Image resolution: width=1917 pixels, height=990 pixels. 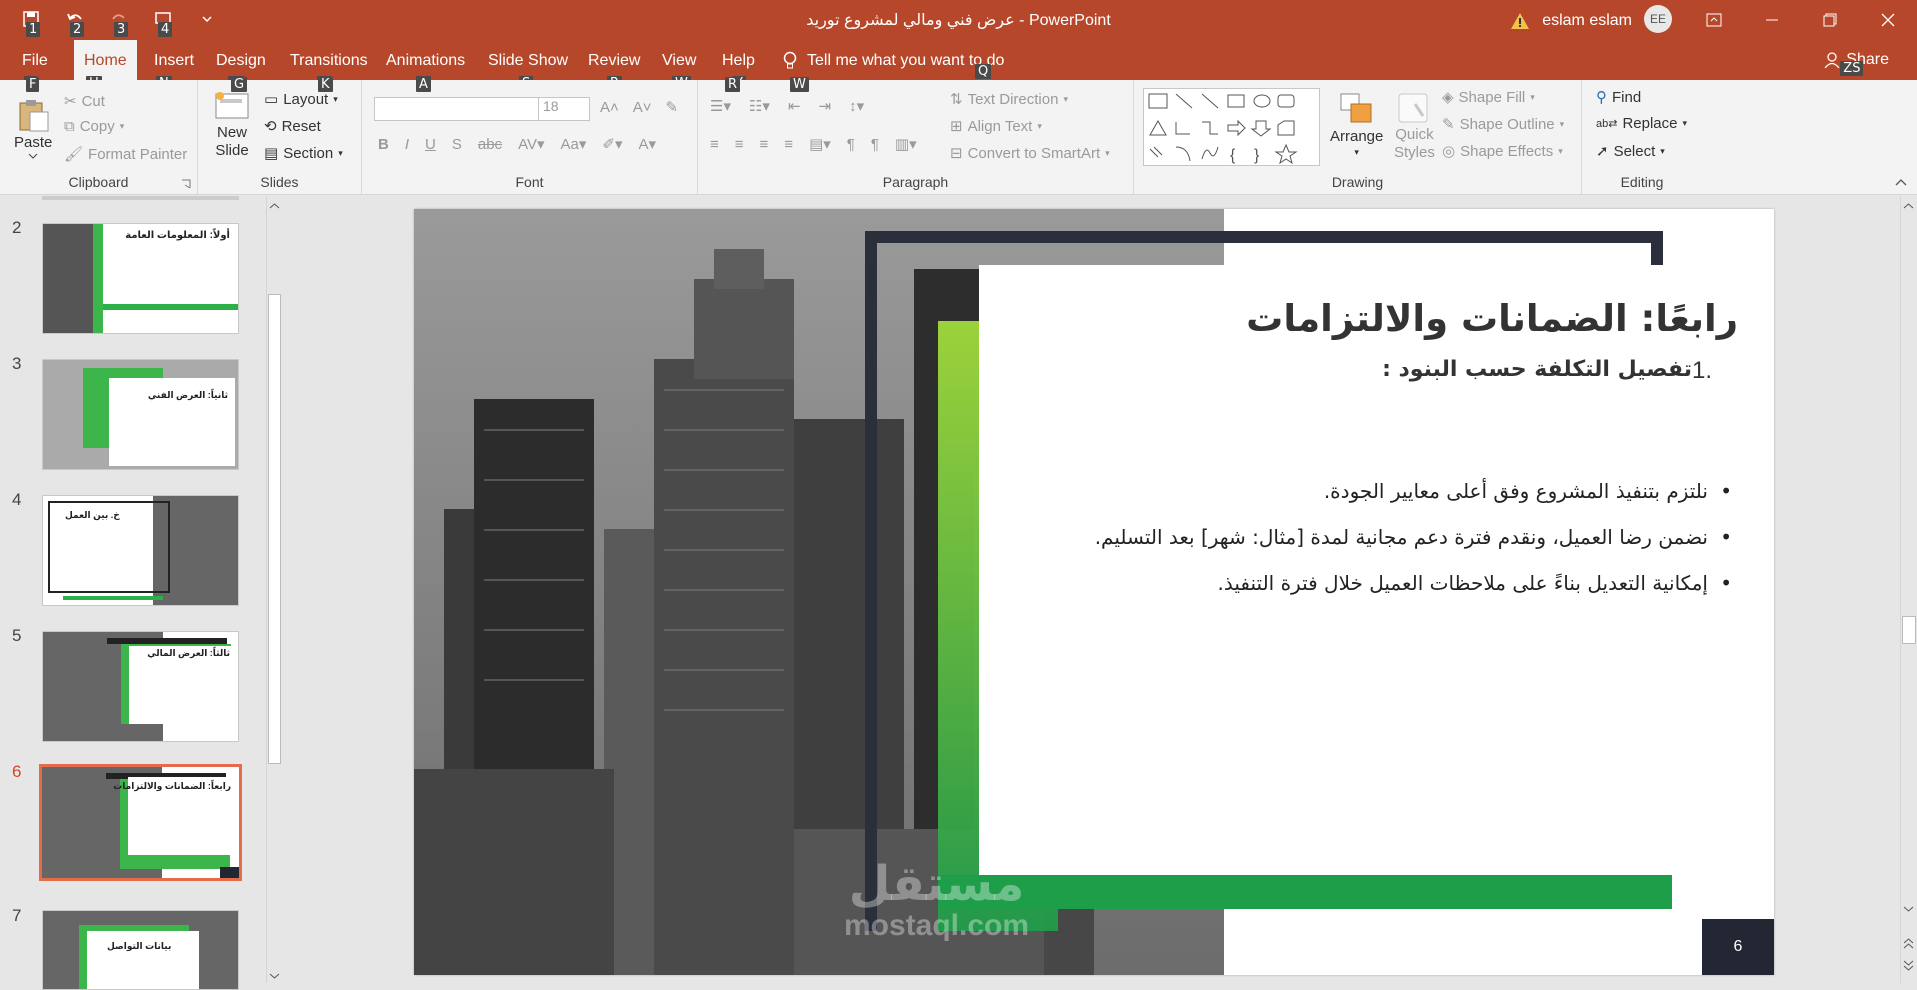 What do you see at coordinates (1356, 125) in the screenshot?
I see `arrange-button: Arrange ▾` at bounding box center [1356, 125].